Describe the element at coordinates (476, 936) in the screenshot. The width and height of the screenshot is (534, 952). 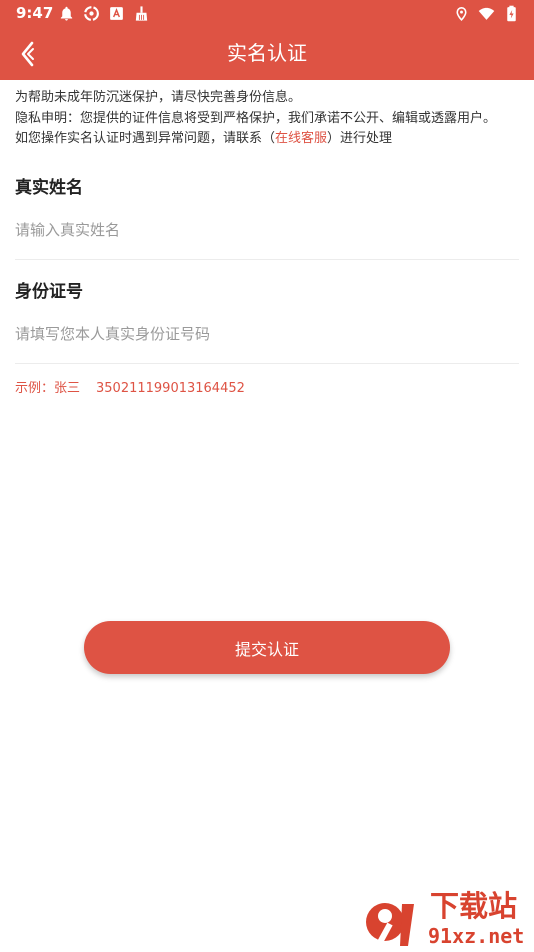
I see `watermark-url: 91xz.net` at that location.